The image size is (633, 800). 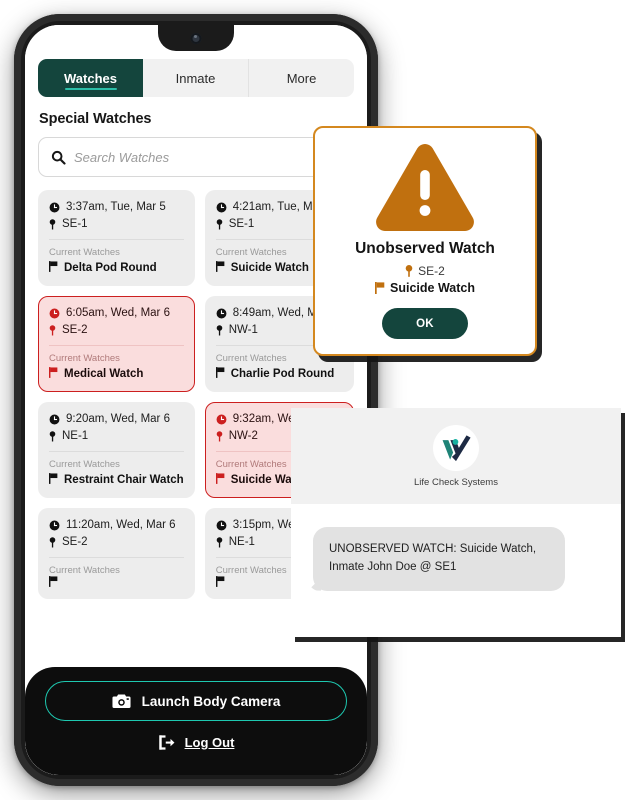 I want to click on launch-body-camera-label: Launch Body Camera, so click(x=211, y=701).